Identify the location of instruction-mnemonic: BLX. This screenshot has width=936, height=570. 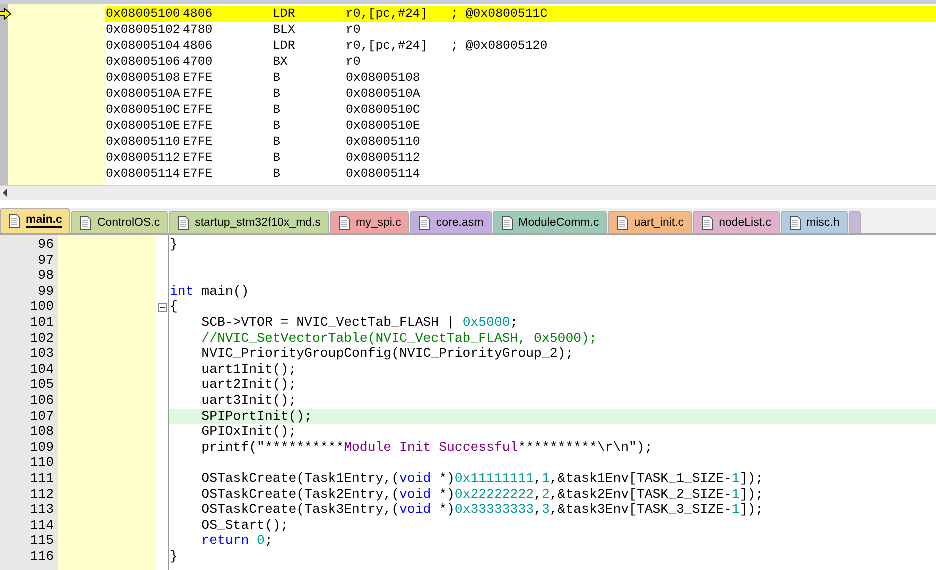
(284, 30).